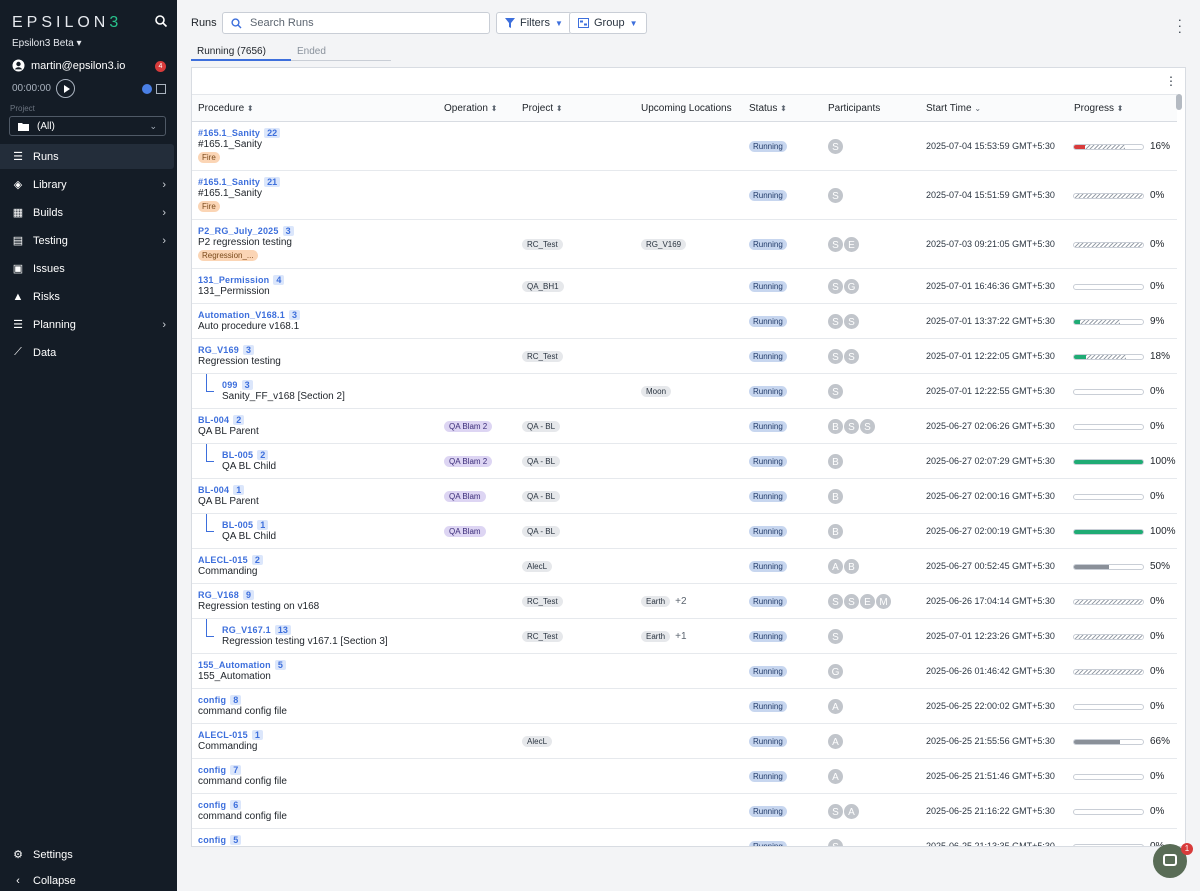  What do you see at coordinates (161, 21) in the screenshot?
I see `search-icon` at bounding box center [161, 21].